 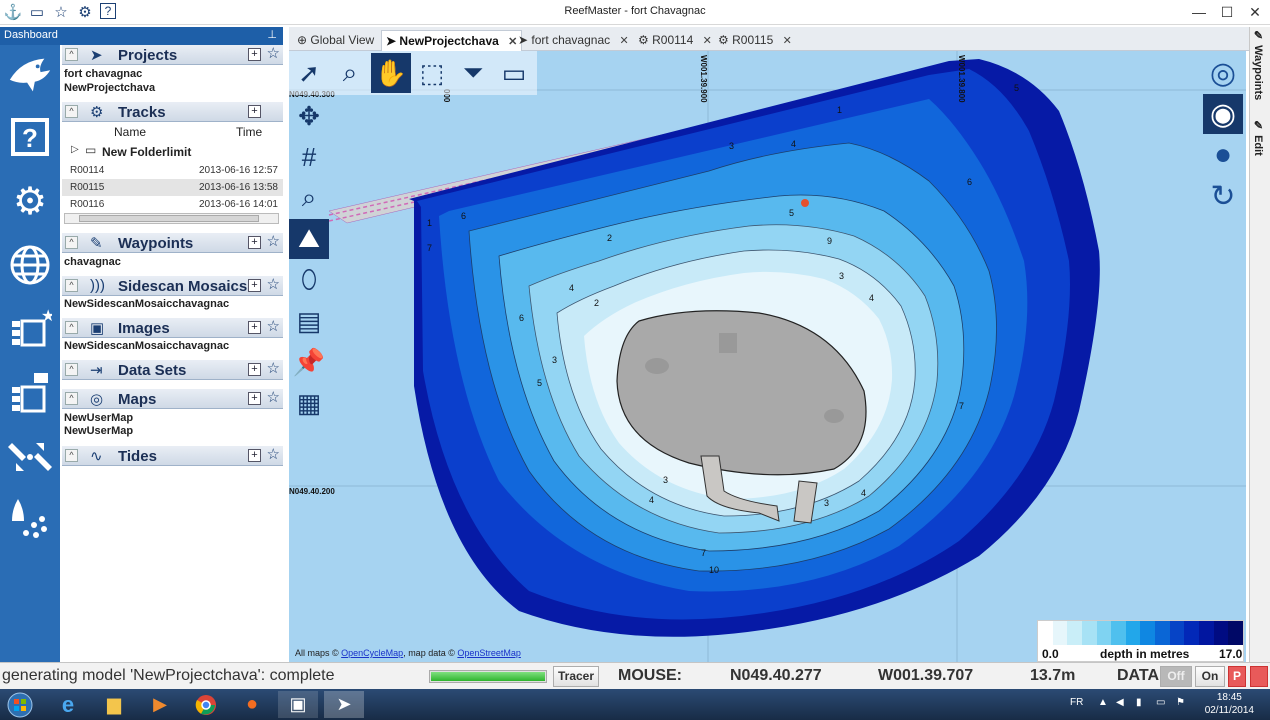 I want to click on tab-r00115: ⚙ R00115 ✕, so click(x=755, y=40).